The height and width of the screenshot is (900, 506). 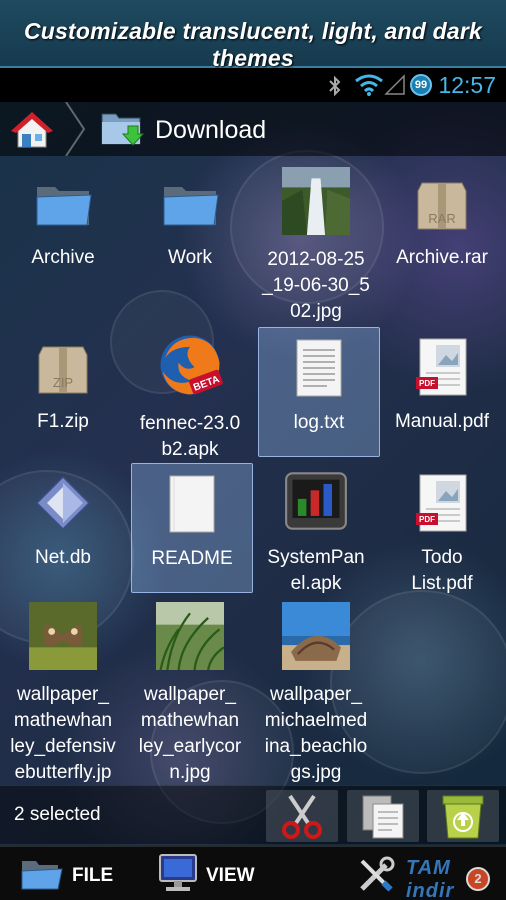 I want to click on selection-action-bar: 2 selected, so click(x=253, y=814).